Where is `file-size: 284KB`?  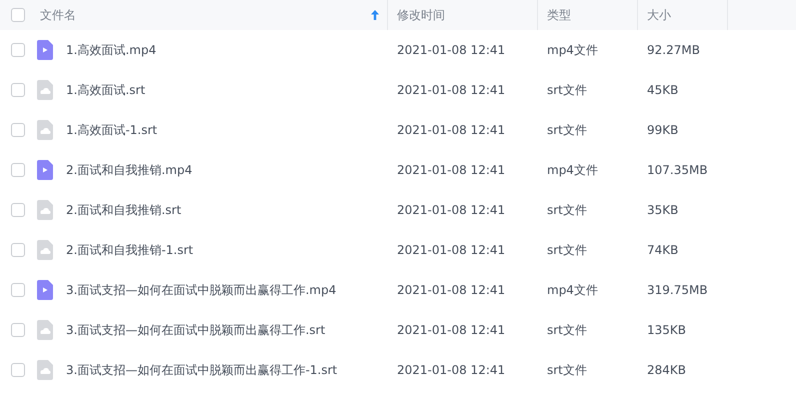 file-size: 284KB is located at coordinates (667, 370).